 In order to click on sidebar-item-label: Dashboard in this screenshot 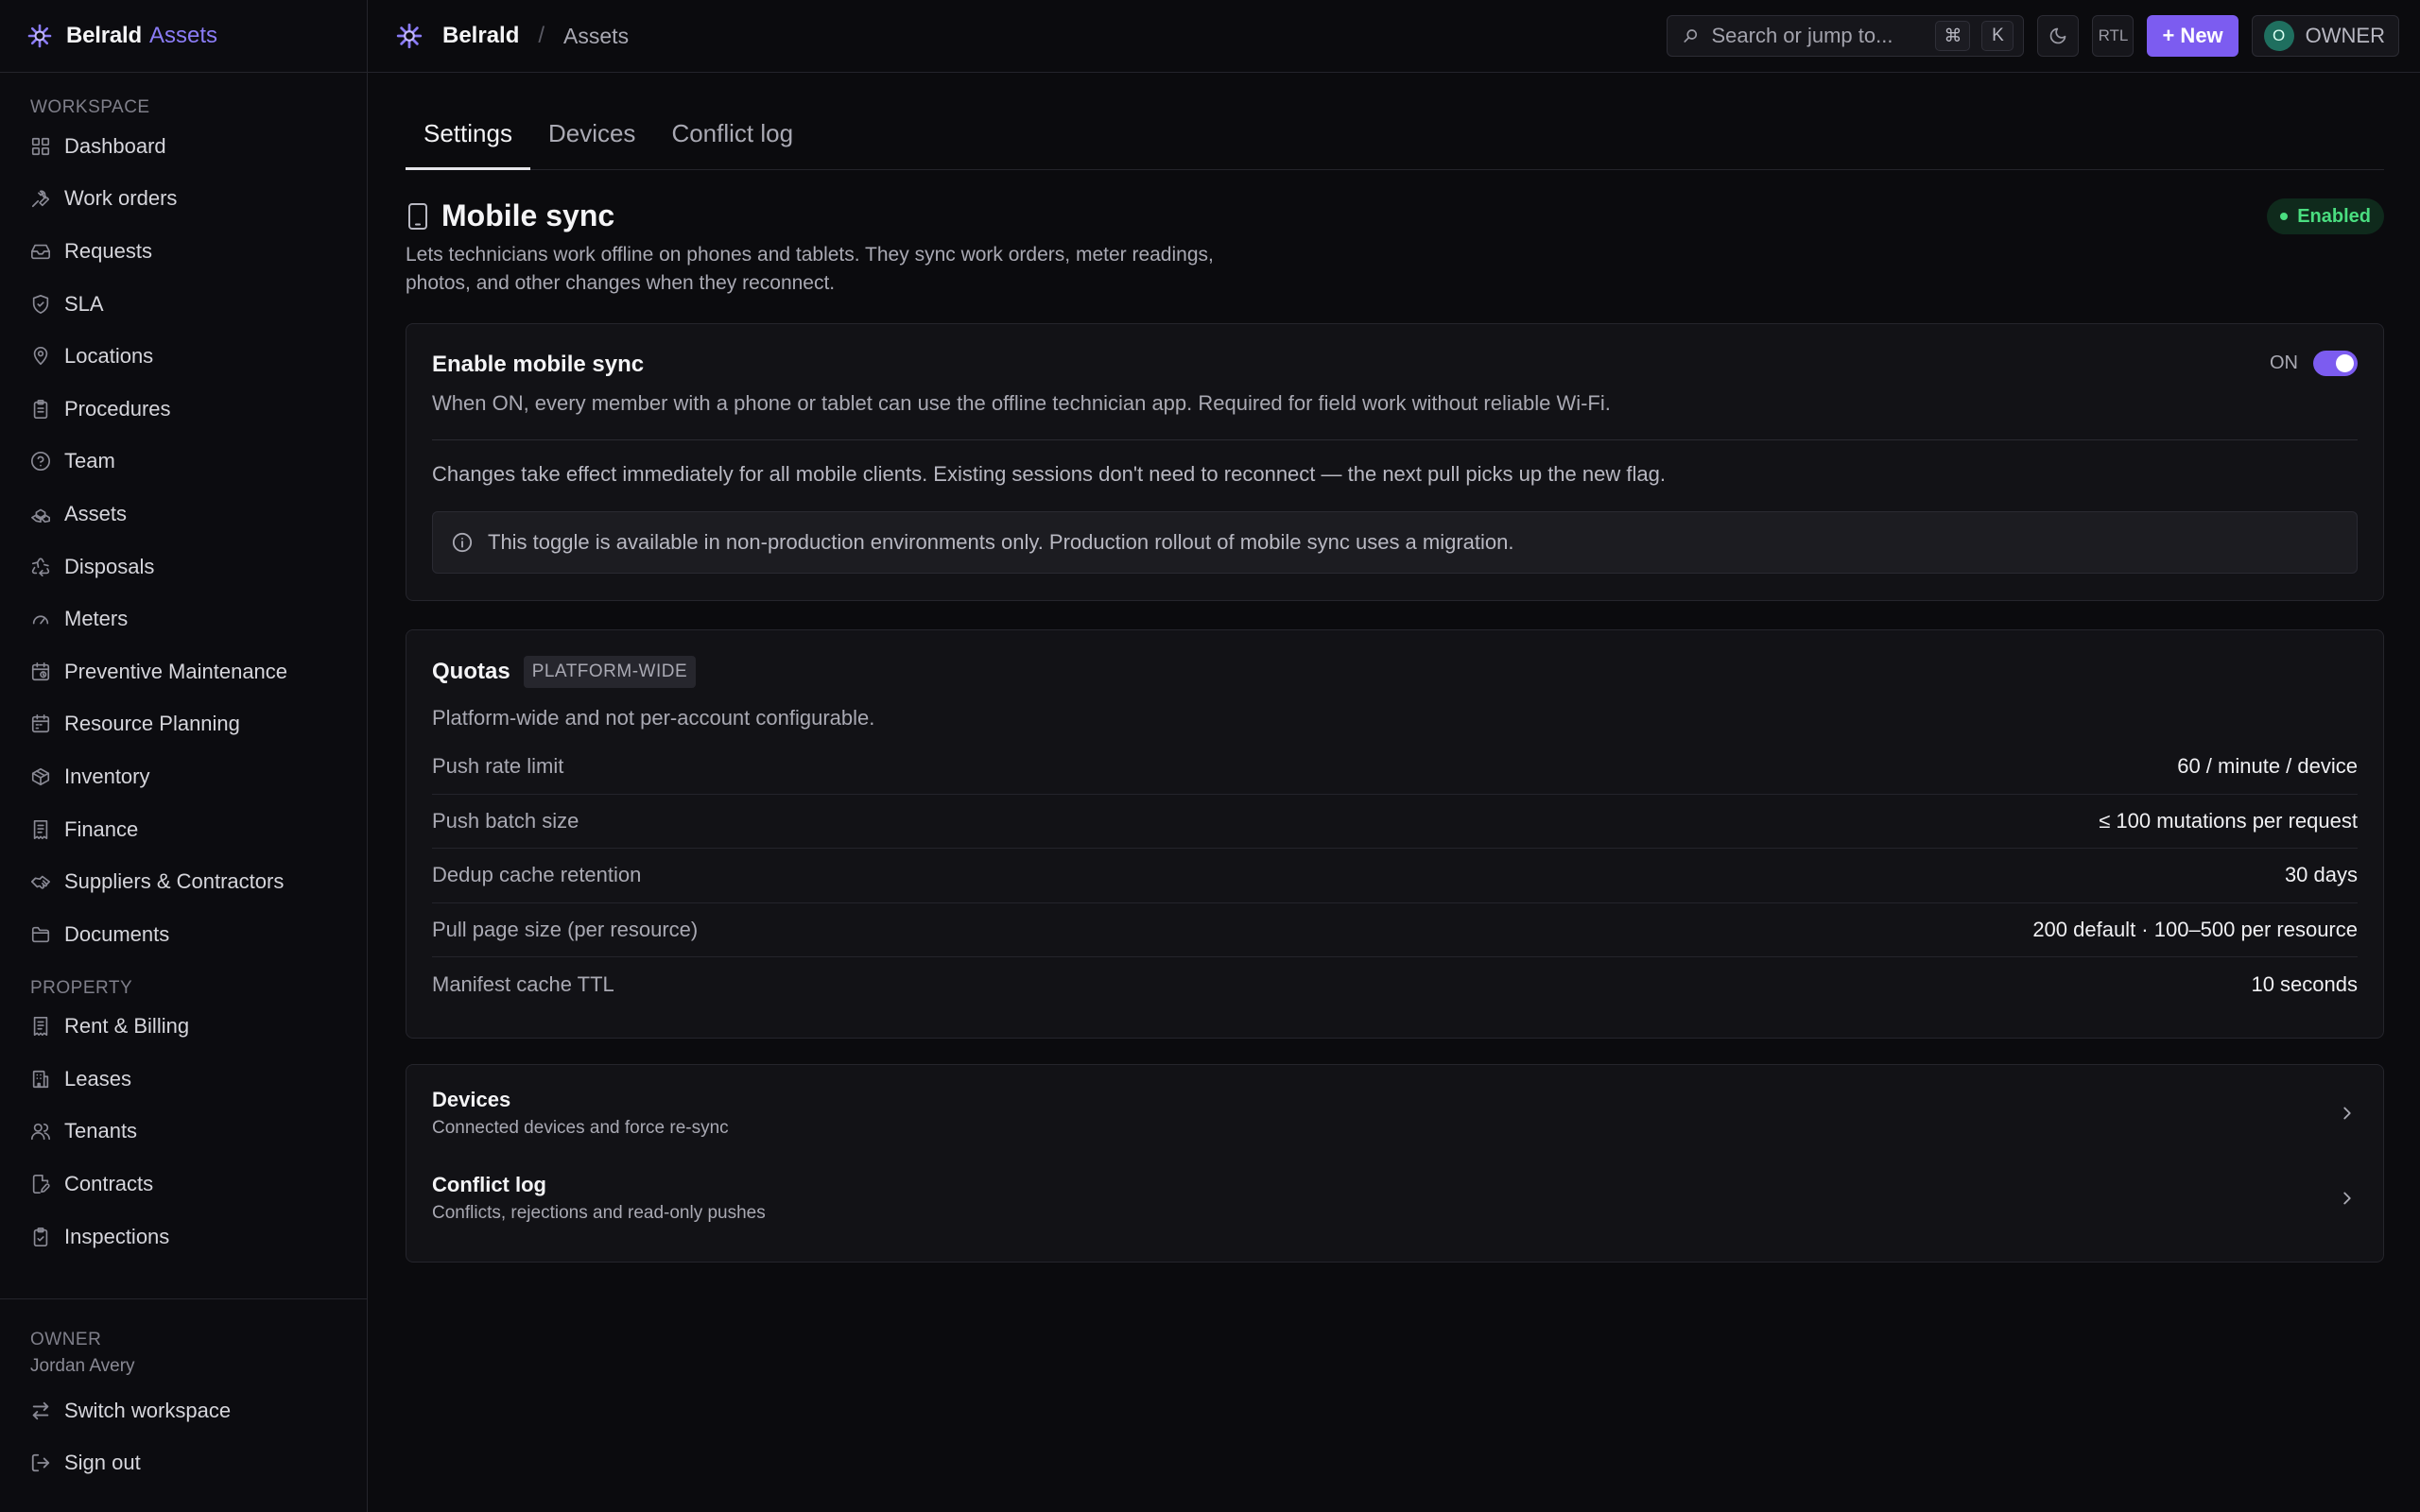, I will do `click(115, 145)`.